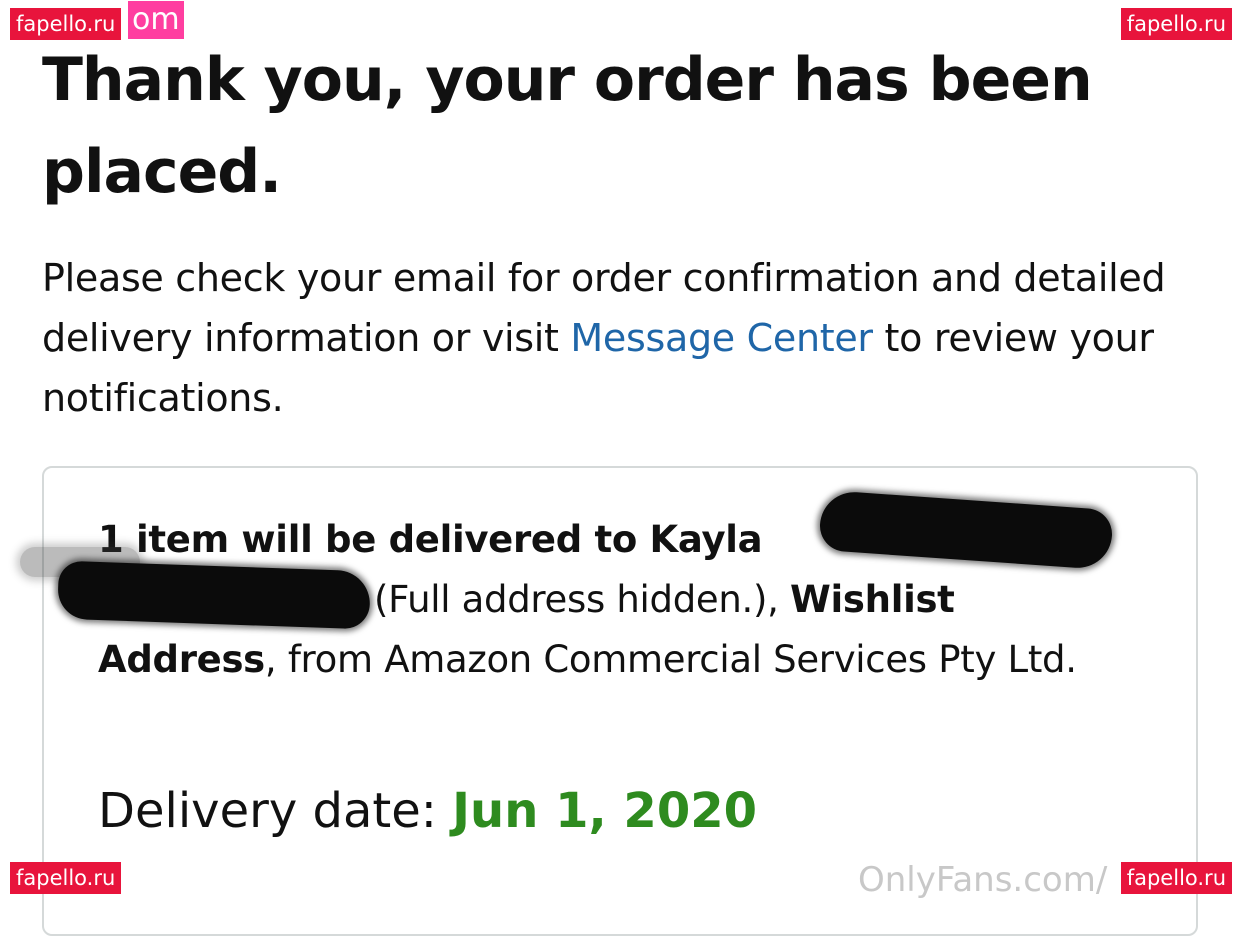  Describe the element at coordinates (214, 595) in the screenshot. I see `redaction-scribble-address` at that location.